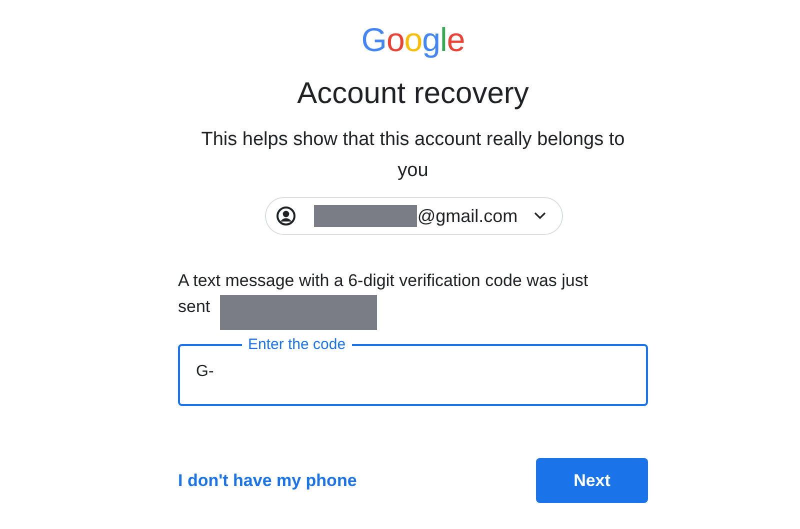 The width and height of the screenshot is (800, 529). Describe the element at coordinates (414, 216) in the screenshot. I see `account-chip: @gmail.com` at that location.